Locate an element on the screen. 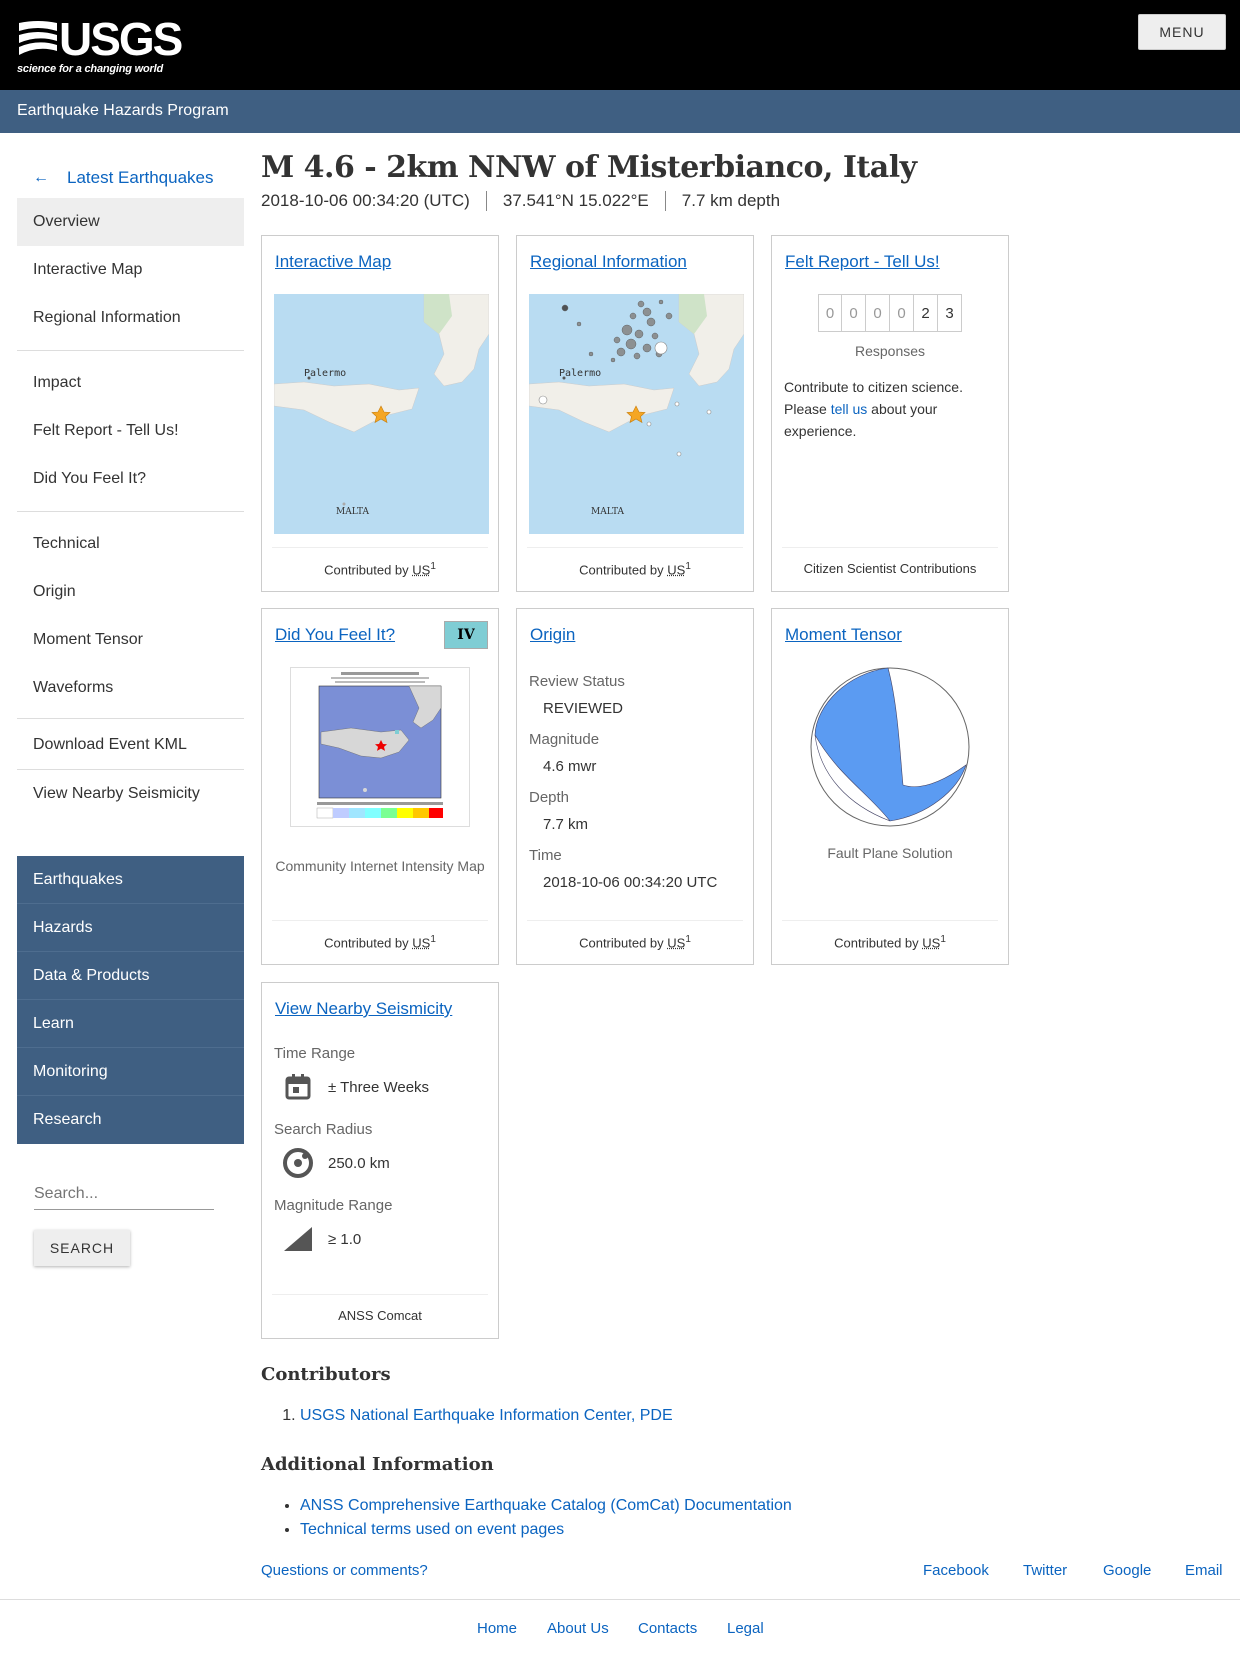 This screenshot has height=1668, width=1240. google-link: Google is located at coordinates (1127, 1570).